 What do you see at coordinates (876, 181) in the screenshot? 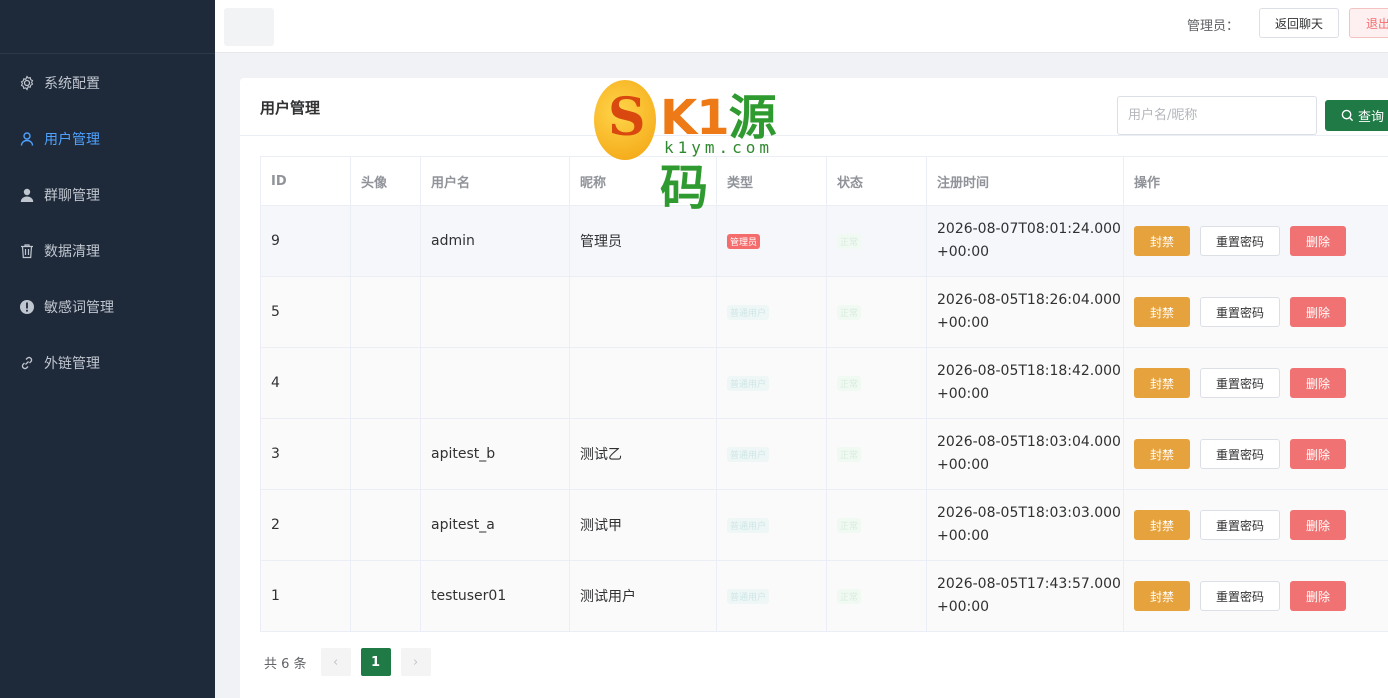
I see `column-header-status: 状态` at bounding box center [876, 181].